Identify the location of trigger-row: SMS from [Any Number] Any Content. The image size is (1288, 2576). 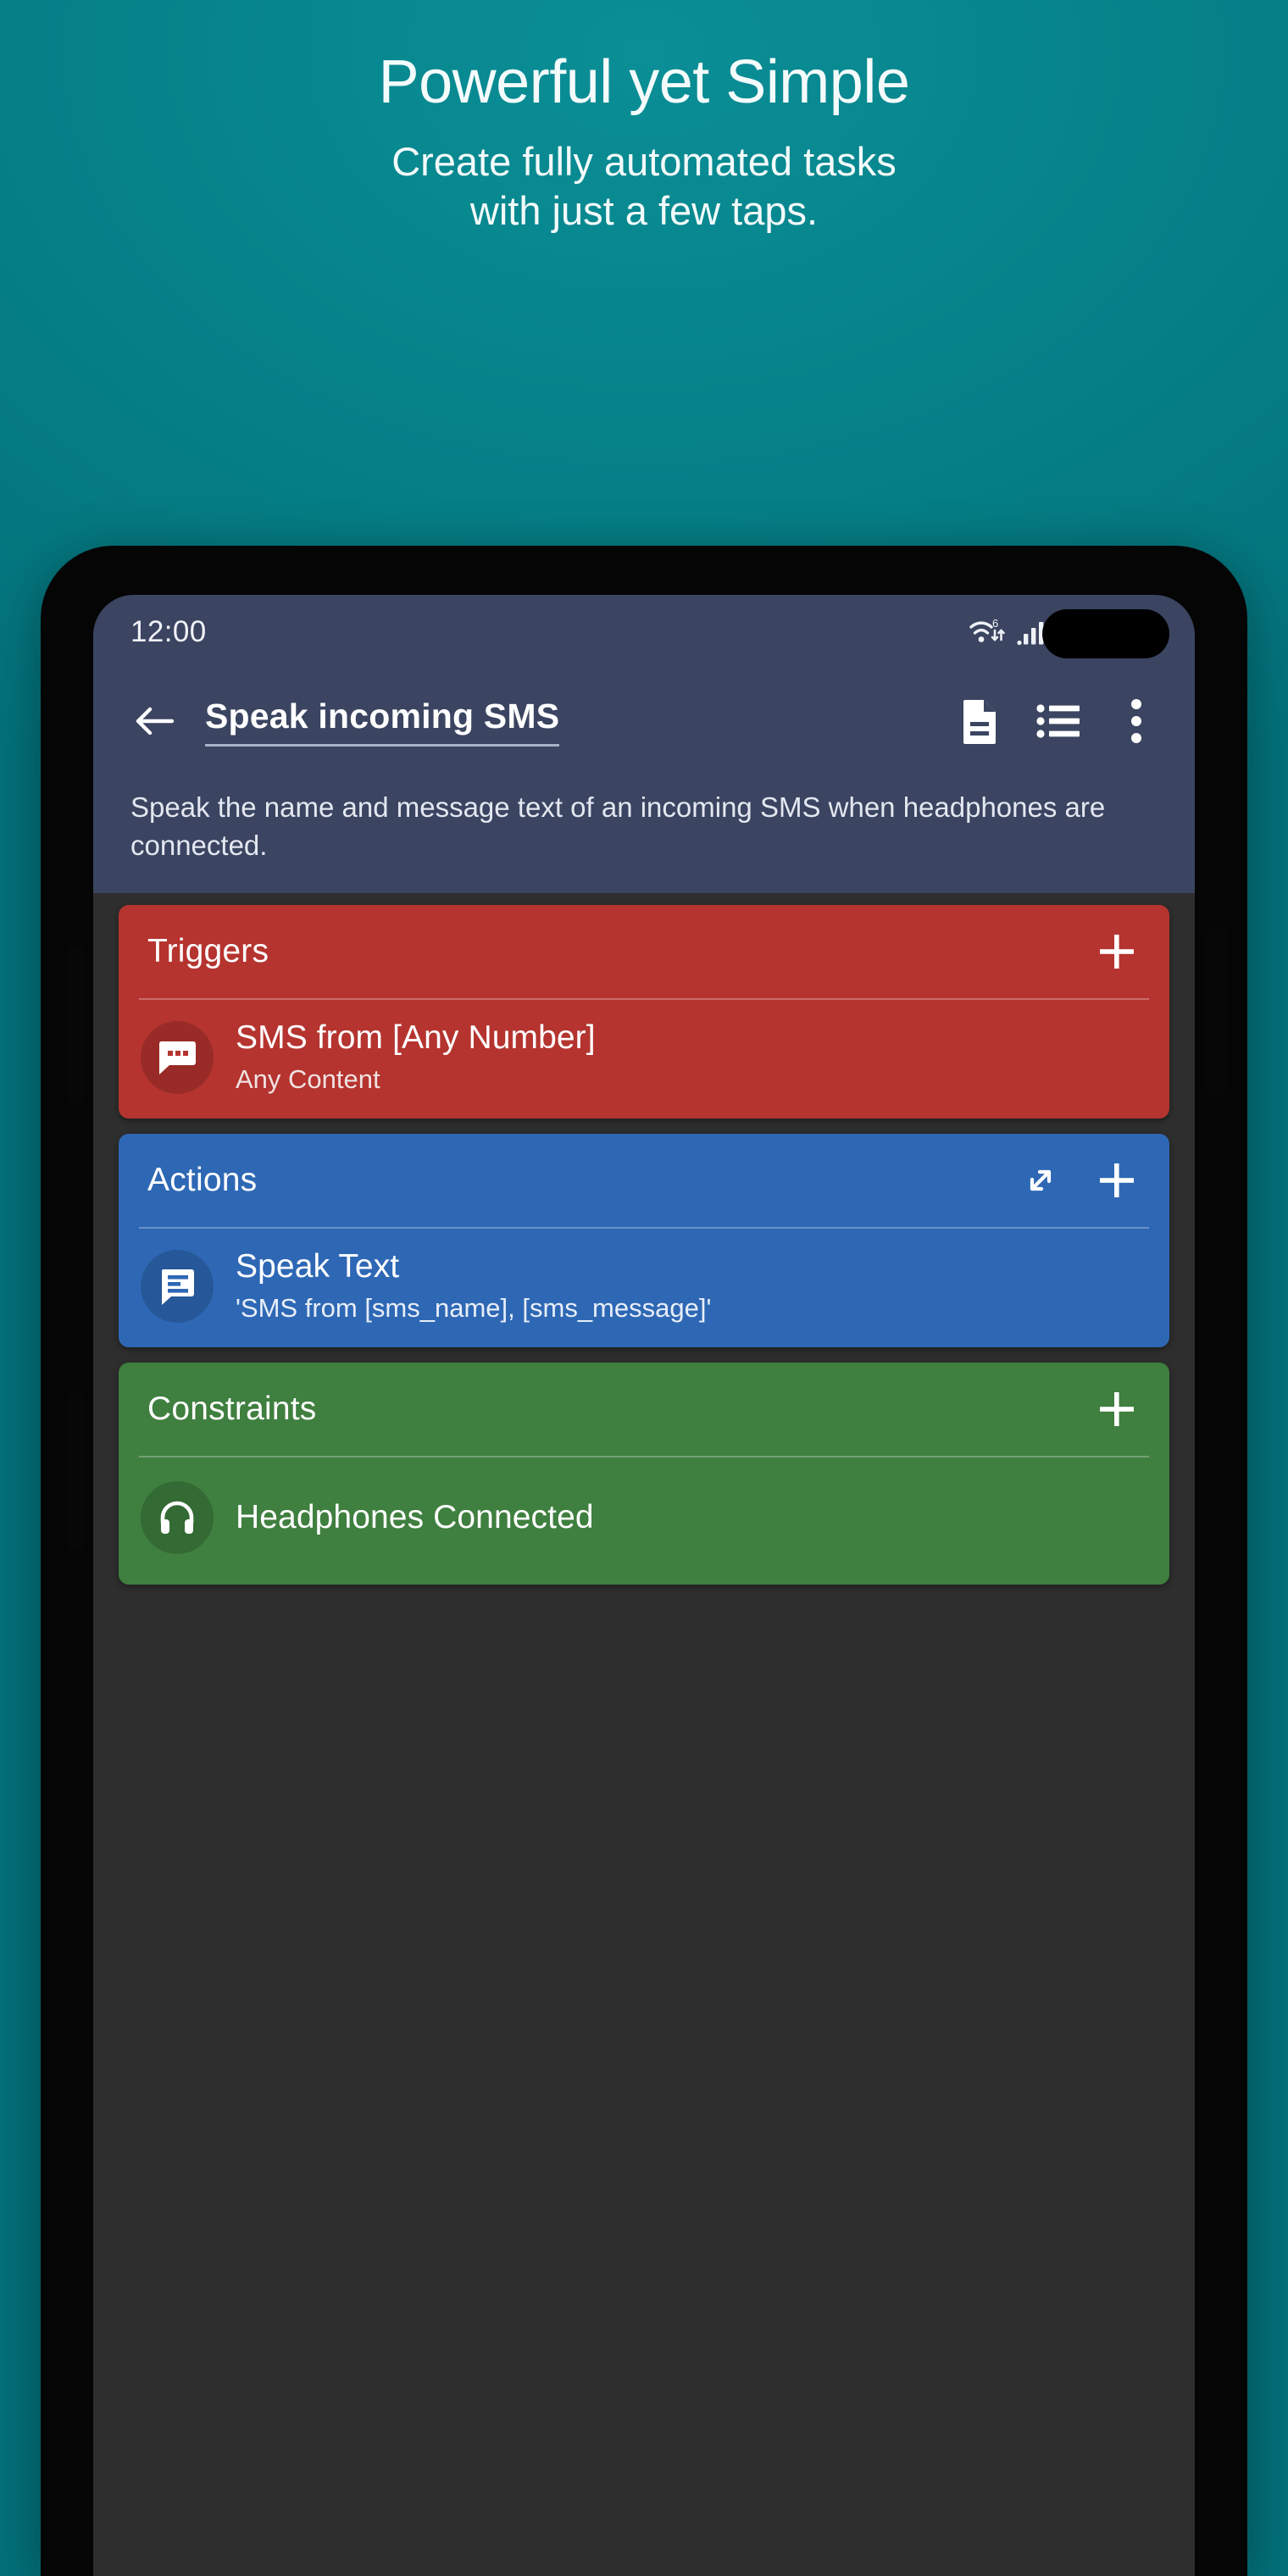
(644, 1059).